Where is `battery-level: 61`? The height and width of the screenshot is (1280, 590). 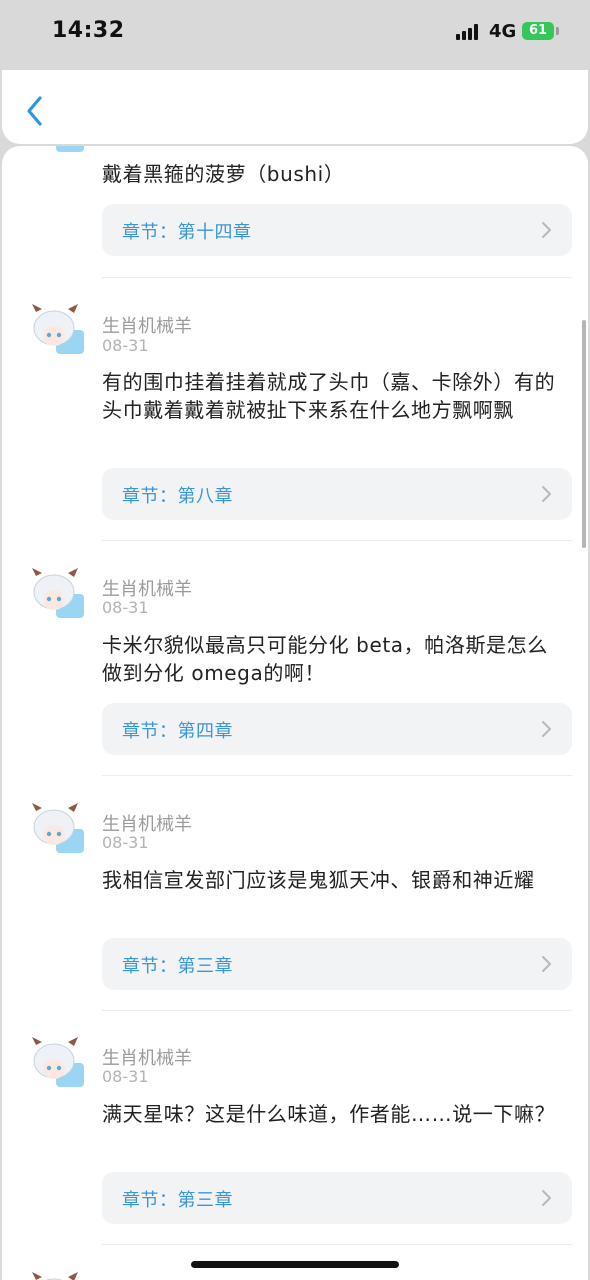
battery-level: 61 is located at coordinates (538, 30).